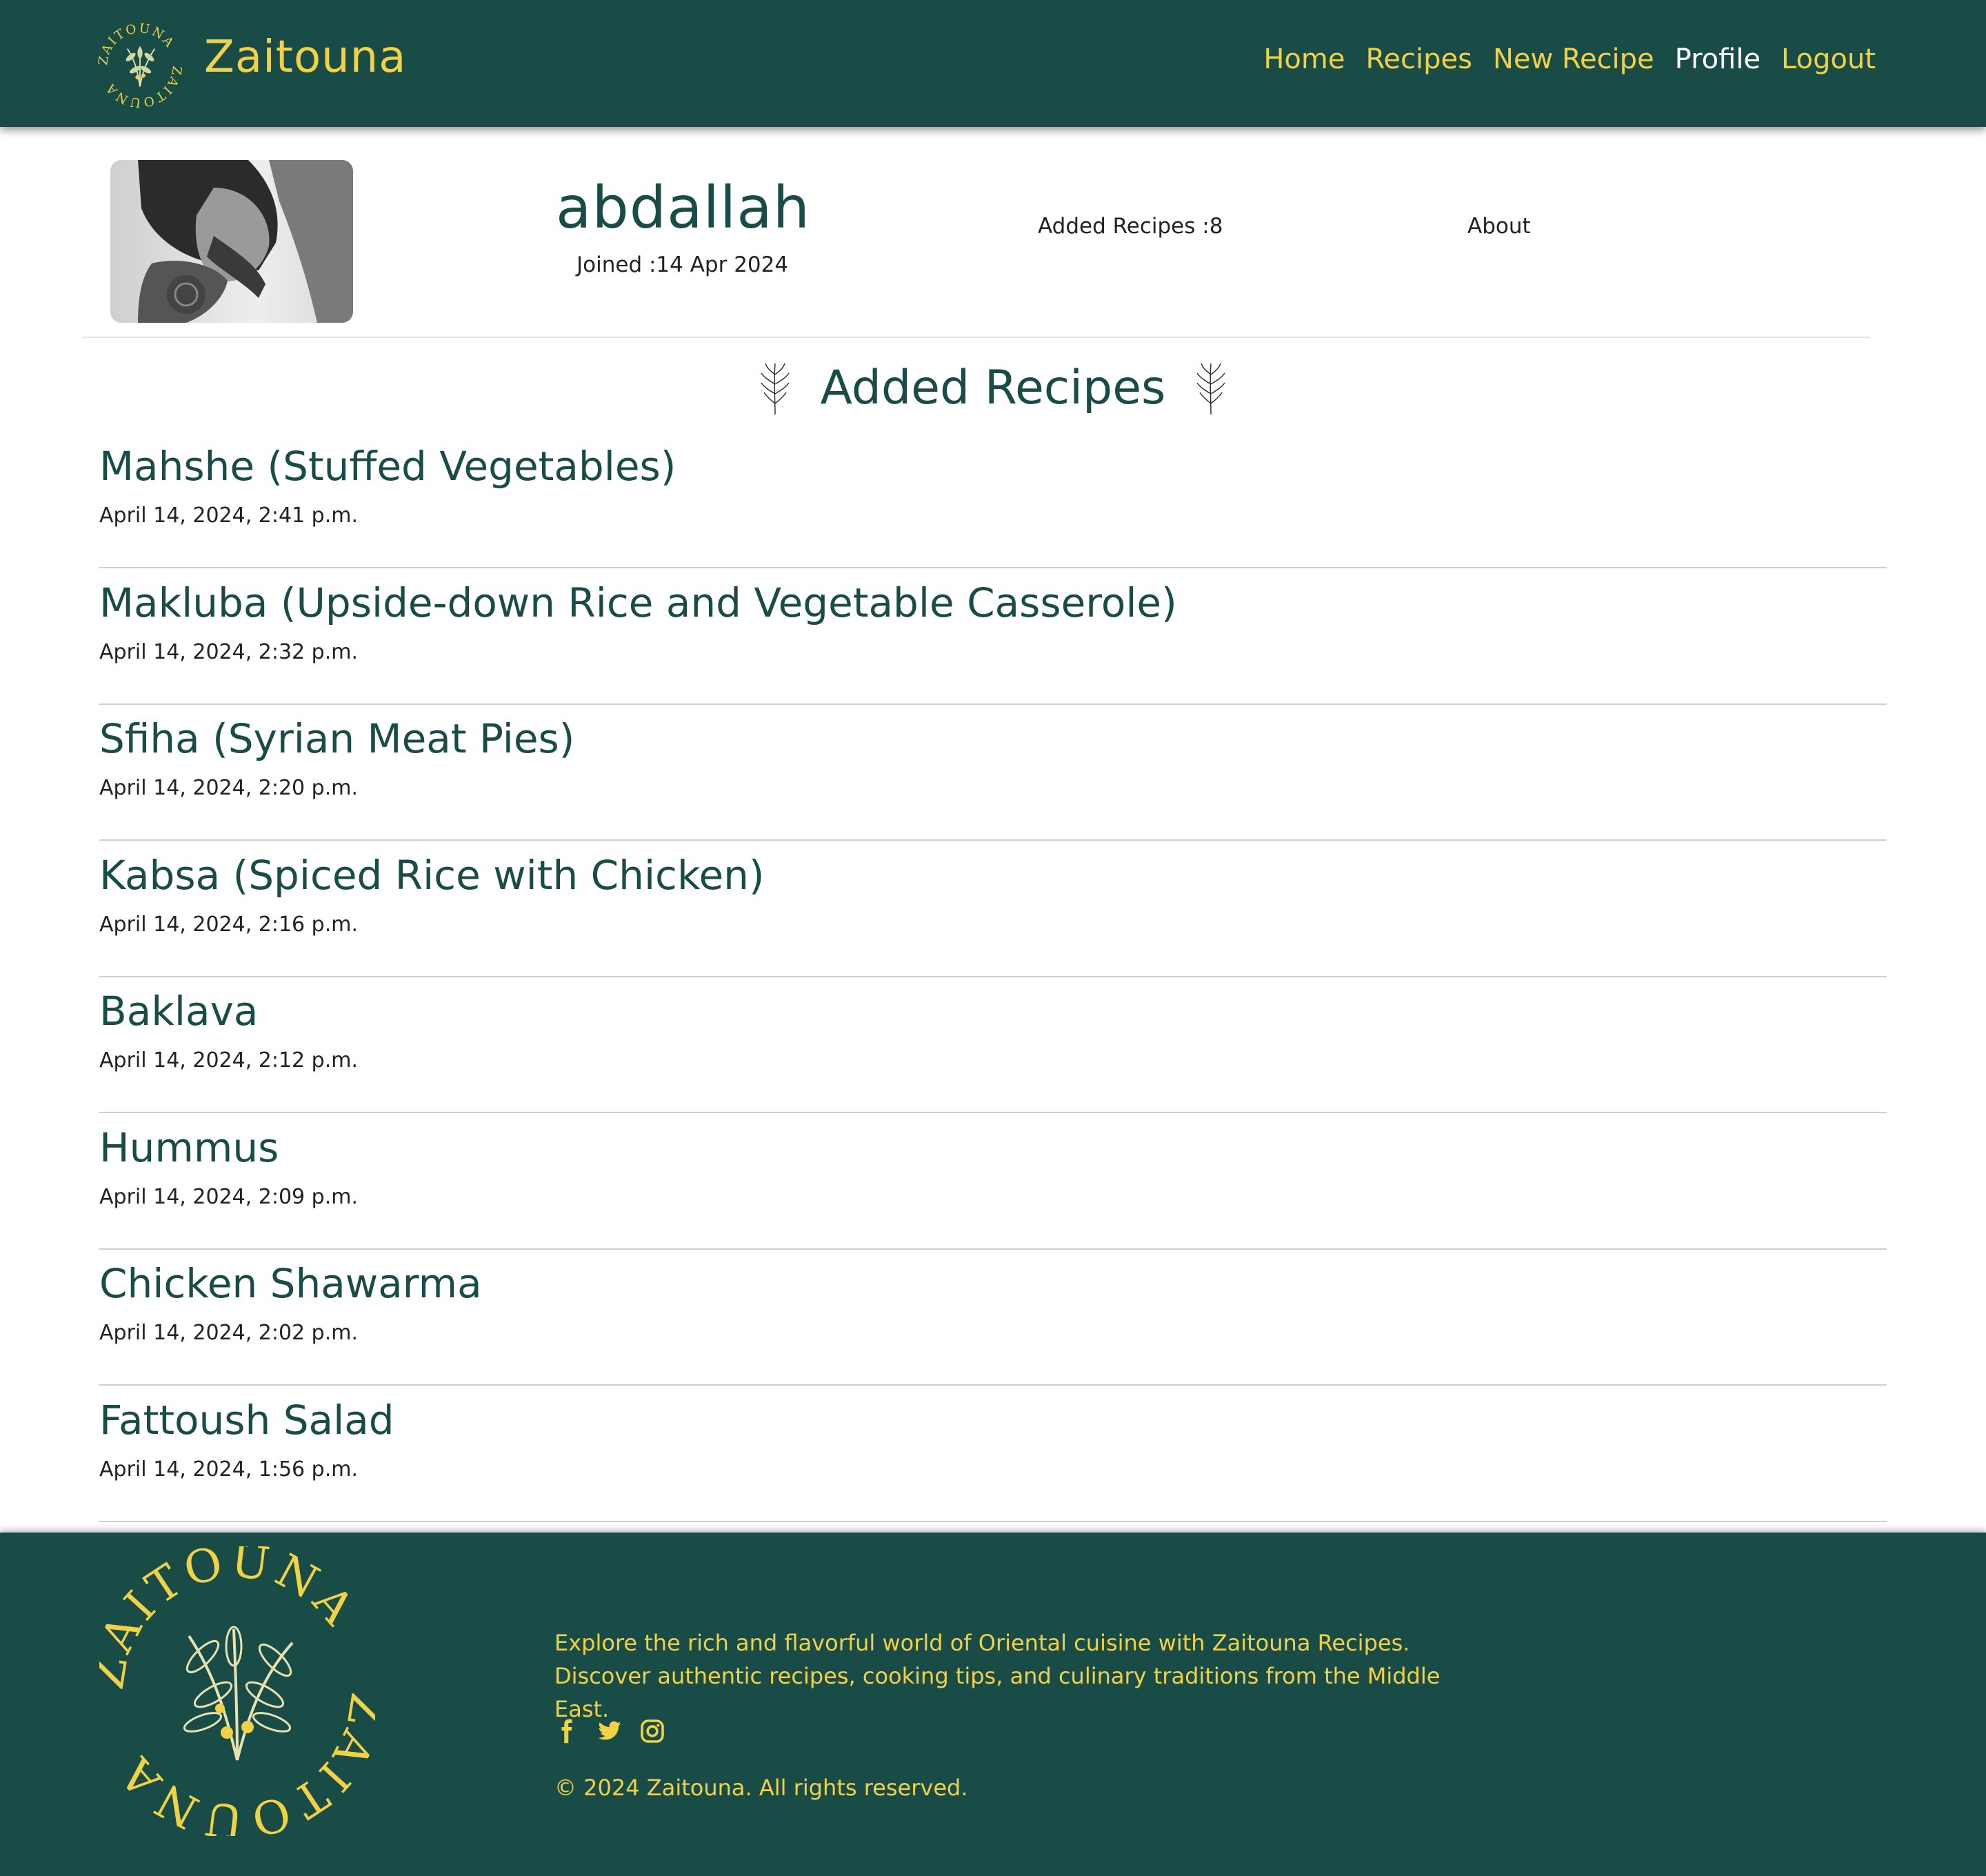  I want to click on nav-home: Home, so click(1304, 59).